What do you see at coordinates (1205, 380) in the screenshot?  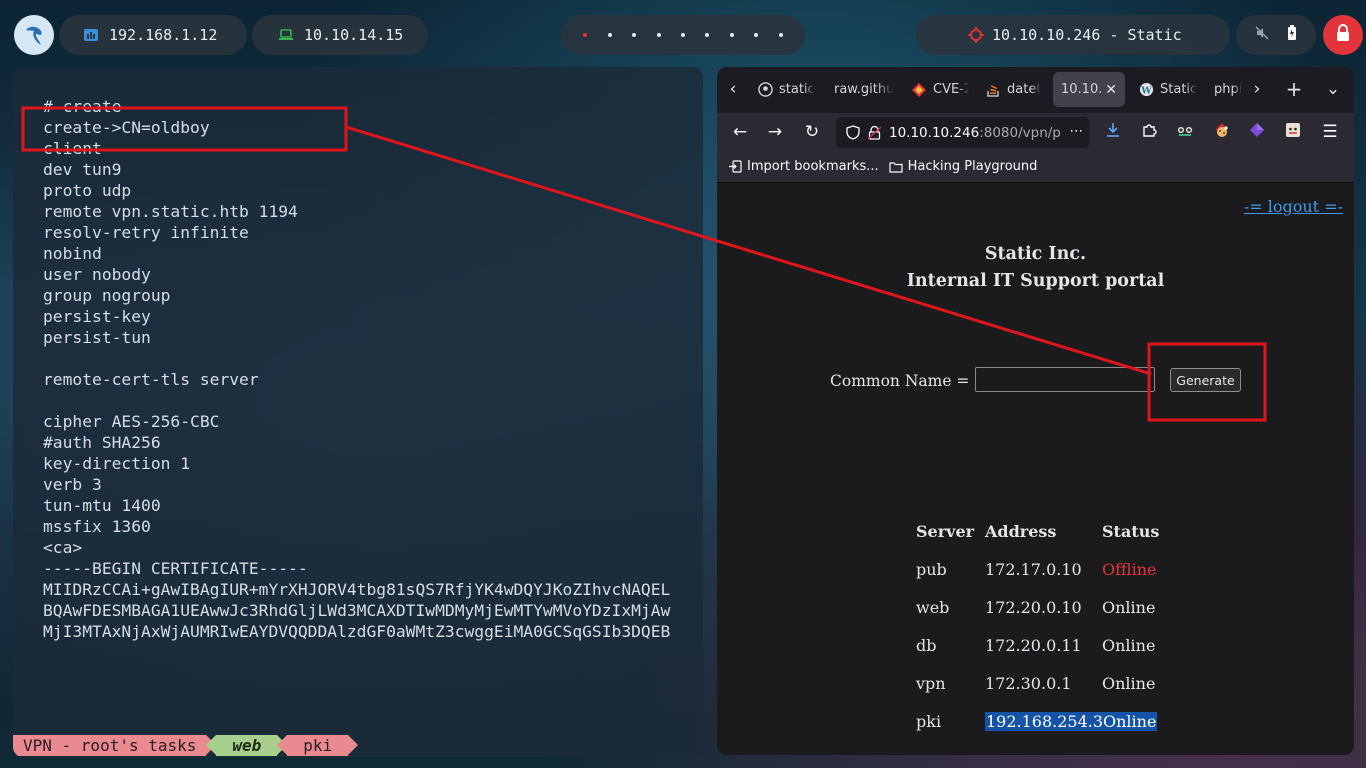 I see `generate-button: Generate` at bounding box center [1205, 380].